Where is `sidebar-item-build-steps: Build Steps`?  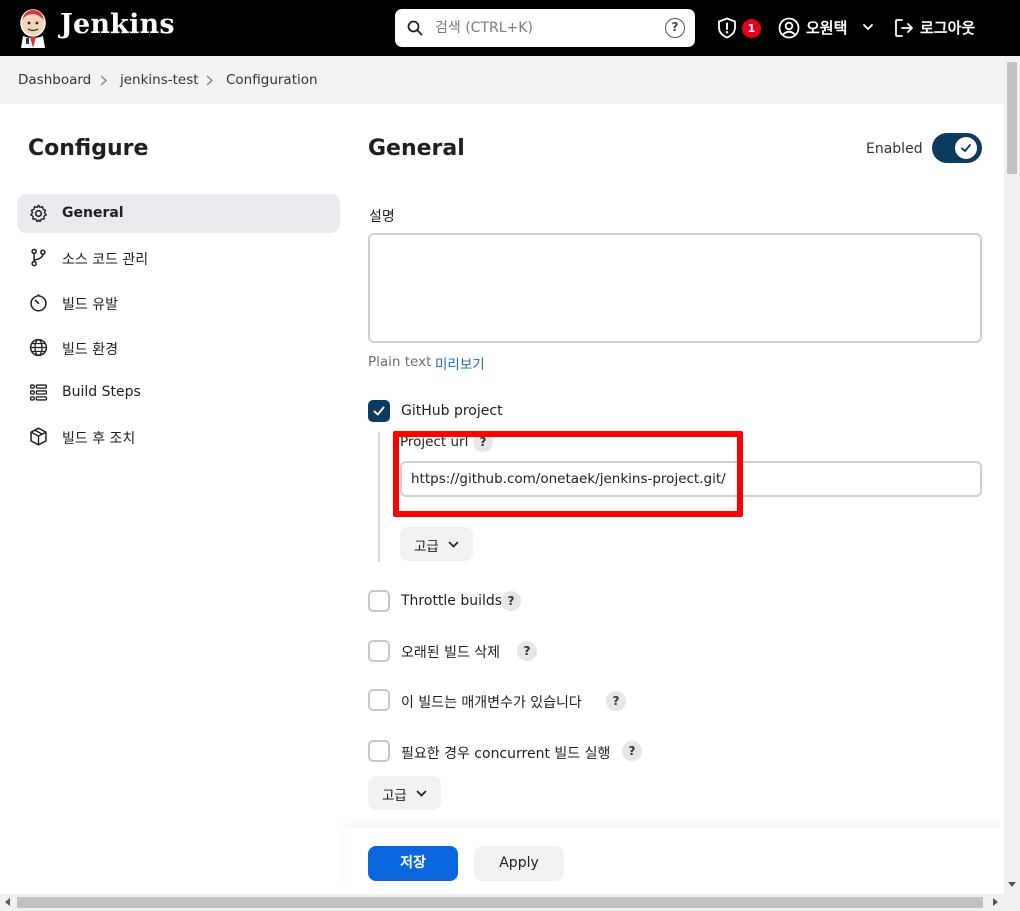
sidebar-item-build-steps: Build Steps is located at coordinates (178, 392).